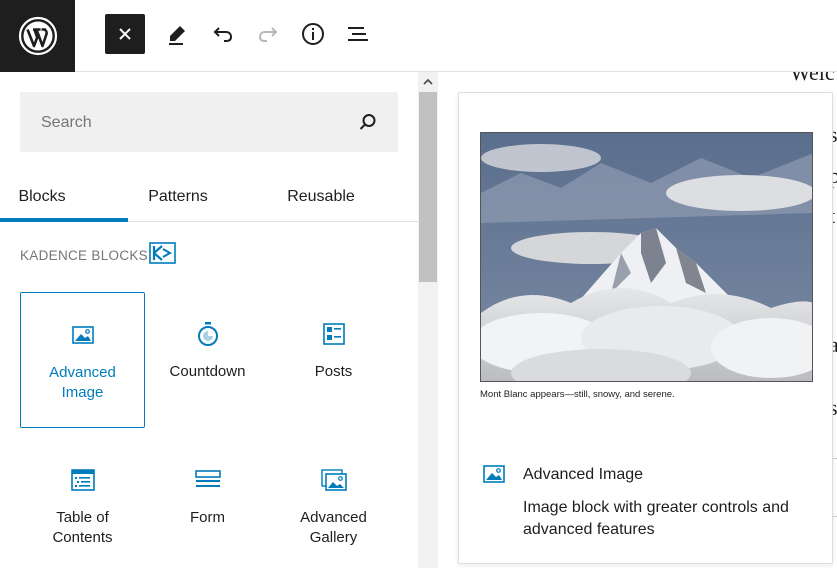 This screenshot has width=837, height=568. I want to click on block-label: Countdown, so click(207, 371).